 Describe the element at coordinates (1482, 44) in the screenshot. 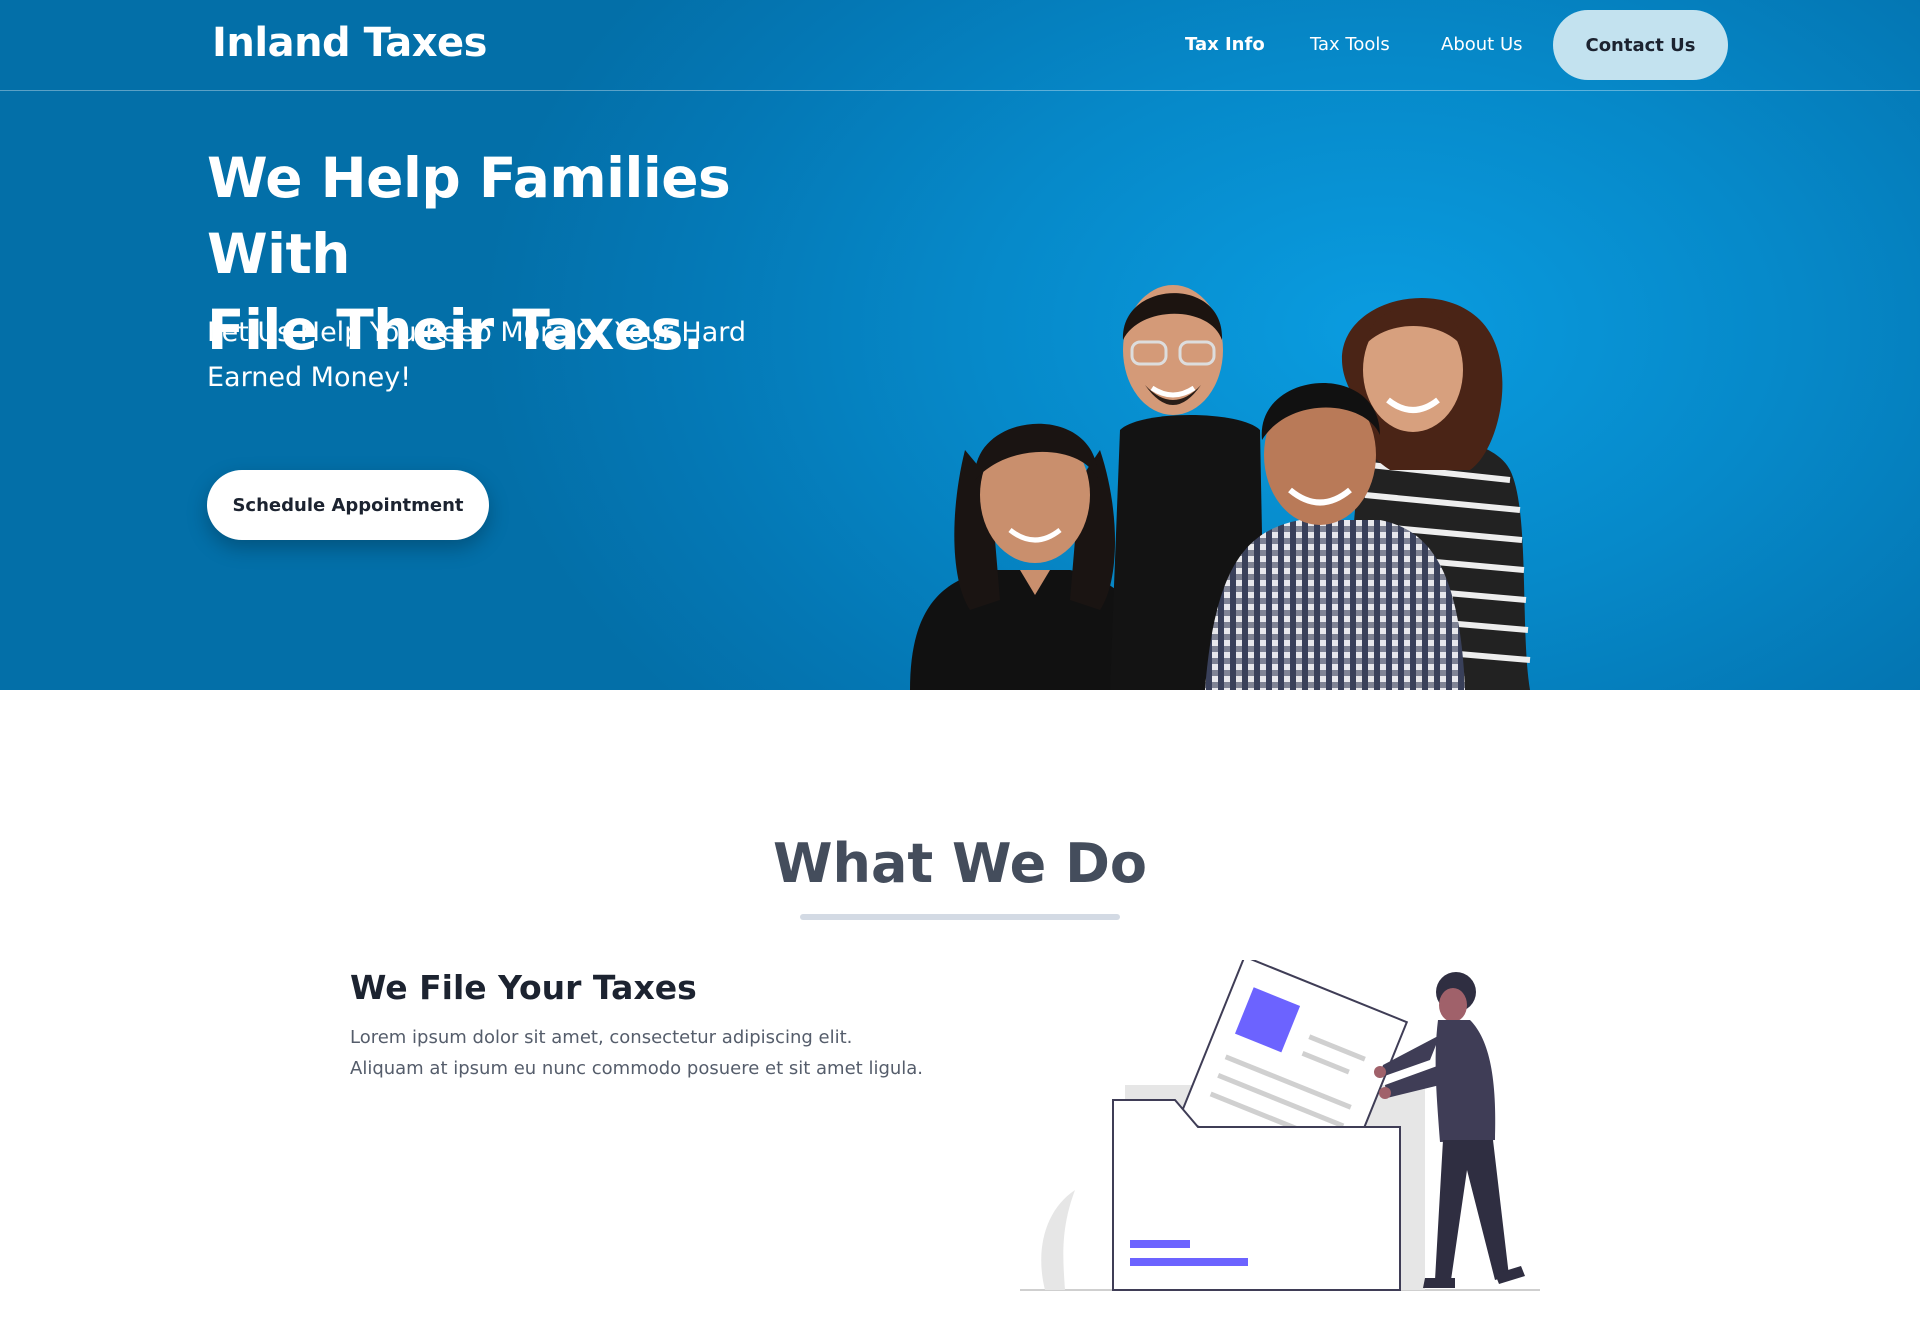

I see `nav-link-about-us: About Us` at that location.